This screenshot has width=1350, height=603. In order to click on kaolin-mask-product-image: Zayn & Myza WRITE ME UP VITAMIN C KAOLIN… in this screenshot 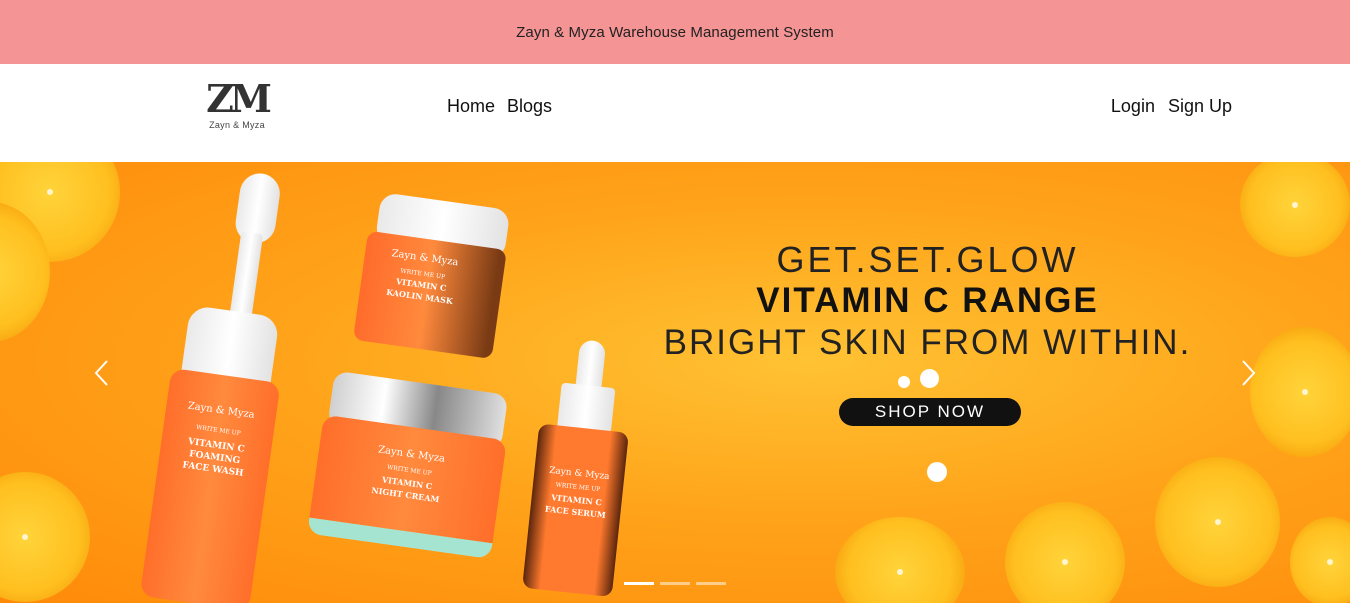, I will do `click(432, 280)`.